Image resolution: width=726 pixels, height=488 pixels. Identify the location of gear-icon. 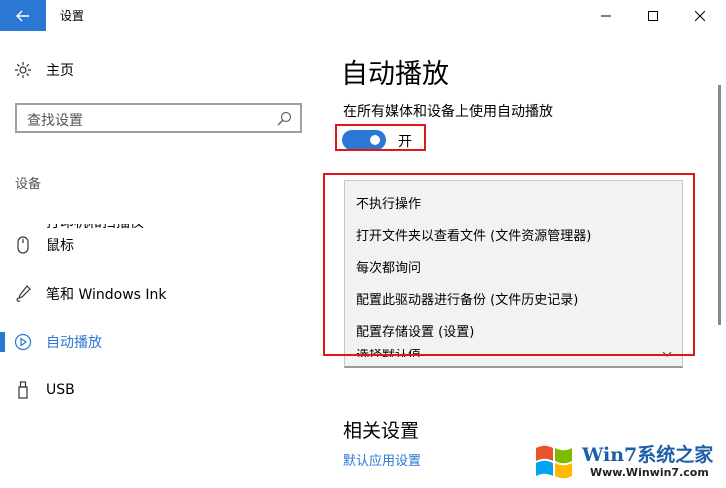
(23, 70).